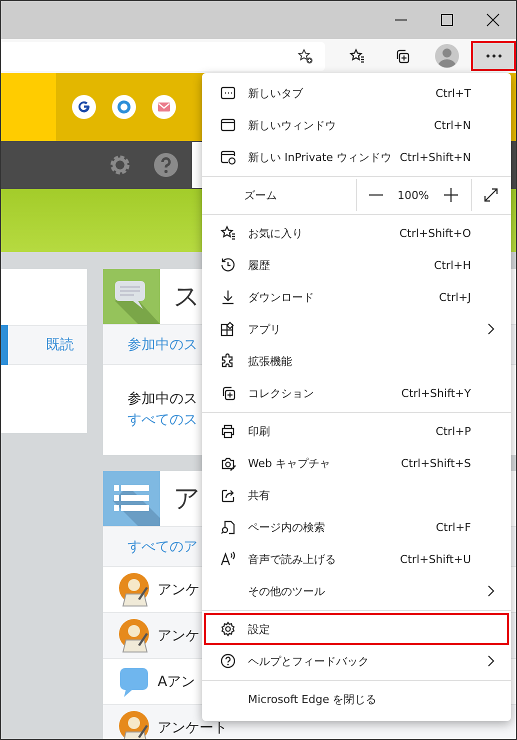 The image size is (517, 740). I want to click on menu-item: アプリ, so click(356, 329).